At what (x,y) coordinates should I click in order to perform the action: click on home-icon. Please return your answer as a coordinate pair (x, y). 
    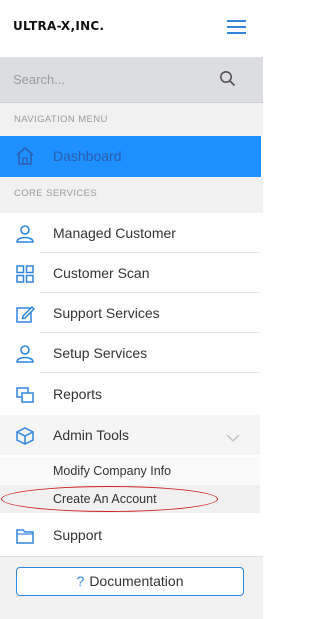
    Looking at the image, I should click on (25, 158).